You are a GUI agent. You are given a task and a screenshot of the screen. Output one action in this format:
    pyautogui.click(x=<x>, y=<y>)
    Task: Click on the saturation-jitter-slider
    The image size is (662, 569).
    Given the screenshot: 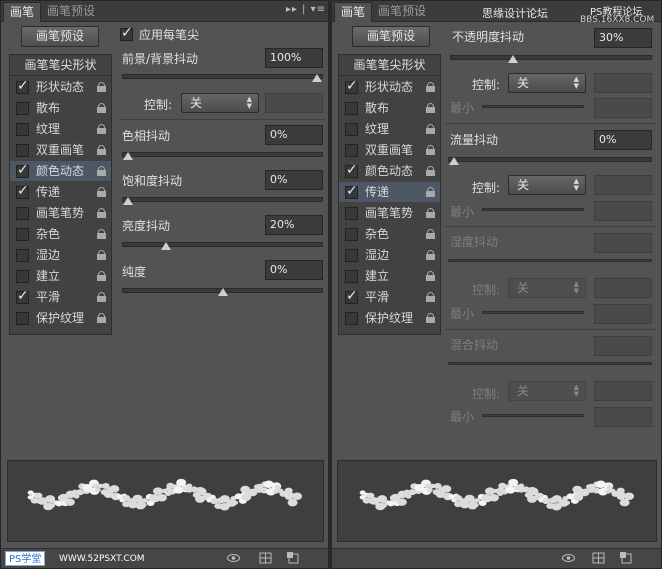 What is the action you would take?
    pyautogui.click(x=222, y=201)
    